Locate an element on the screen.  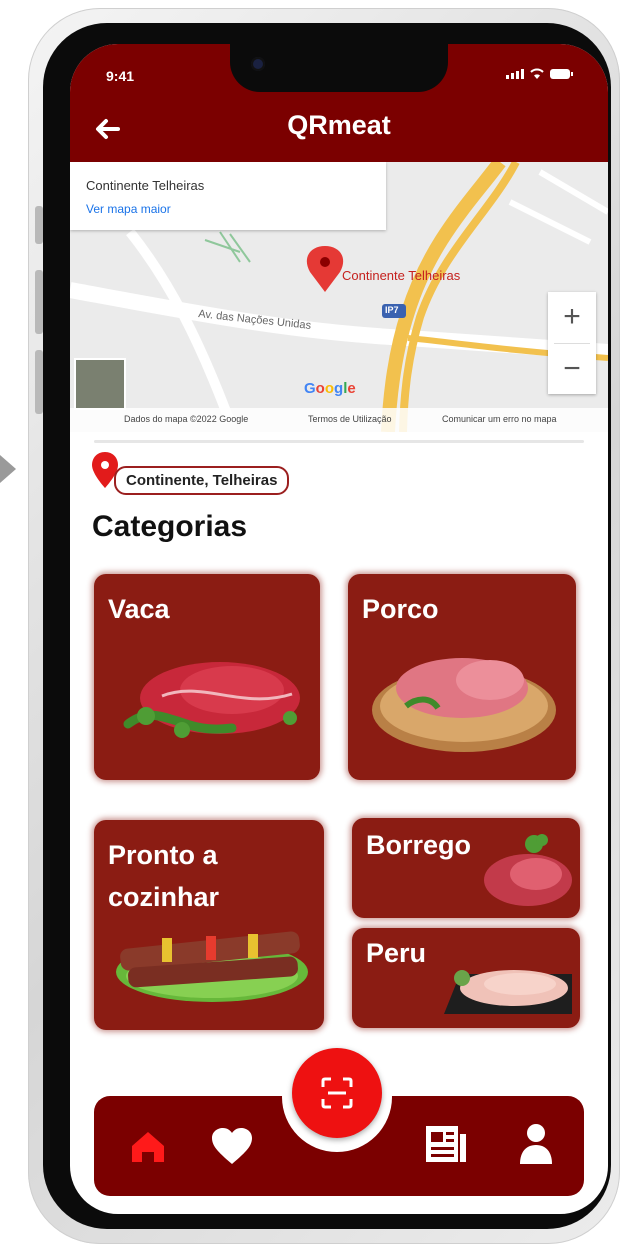
map-data-credit: Dados do mapa ©2022 Google is located at coordinates (186, 419).